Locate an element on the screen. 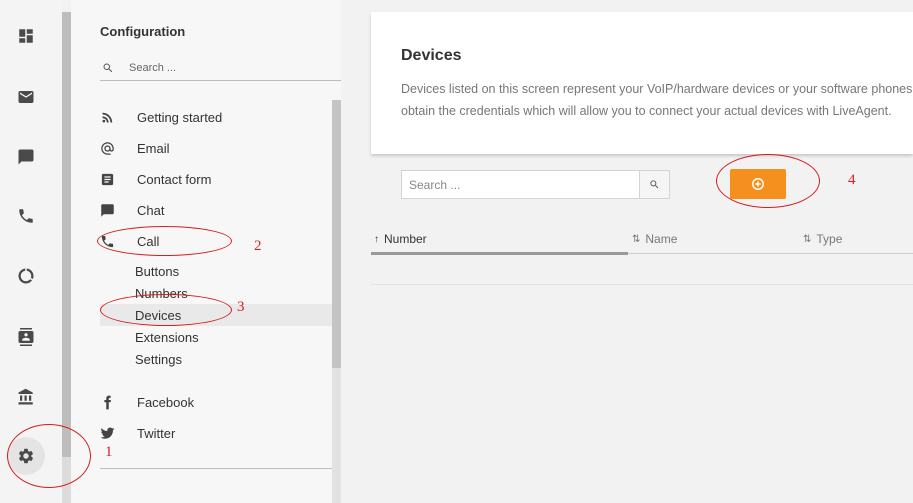 The width and height of the screenshot is (913, 503). nav-search is located at coordinates (220, 68).